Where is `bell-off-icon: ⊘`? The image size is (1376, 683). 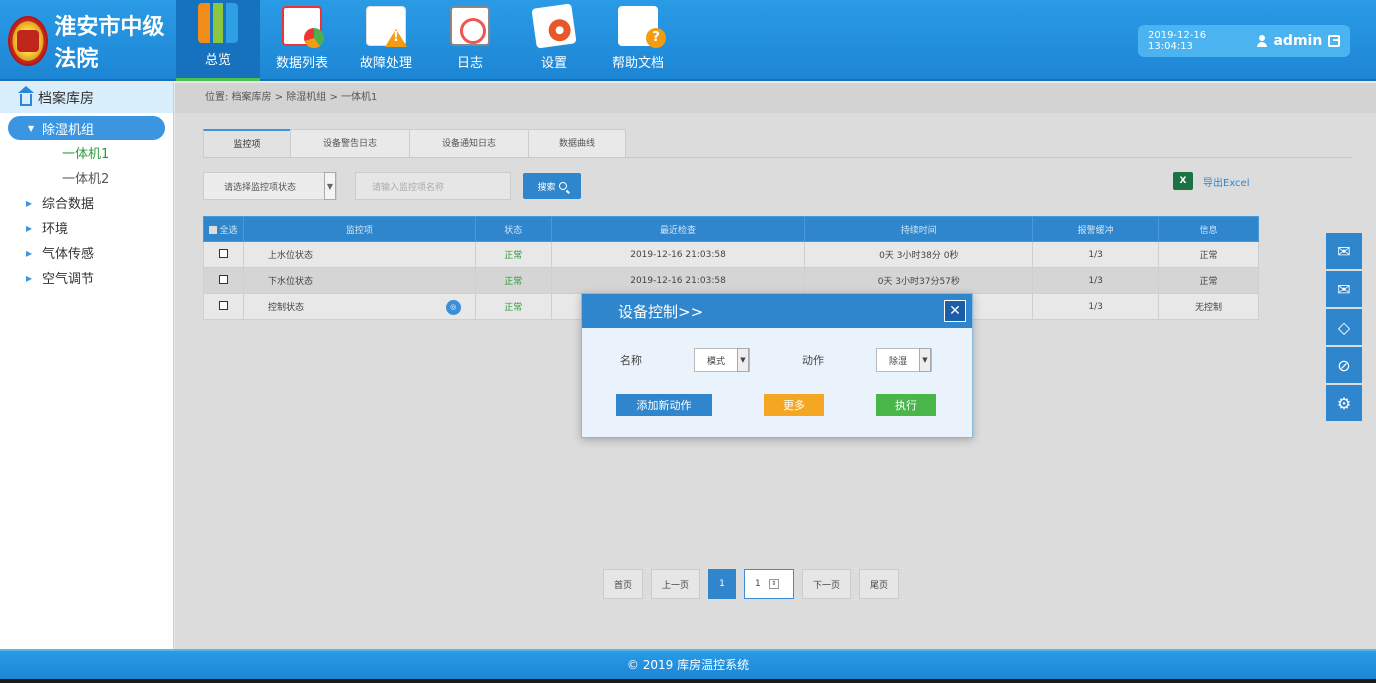
bell-off-icon: ⊘ is located at coordinates (1344, 365).